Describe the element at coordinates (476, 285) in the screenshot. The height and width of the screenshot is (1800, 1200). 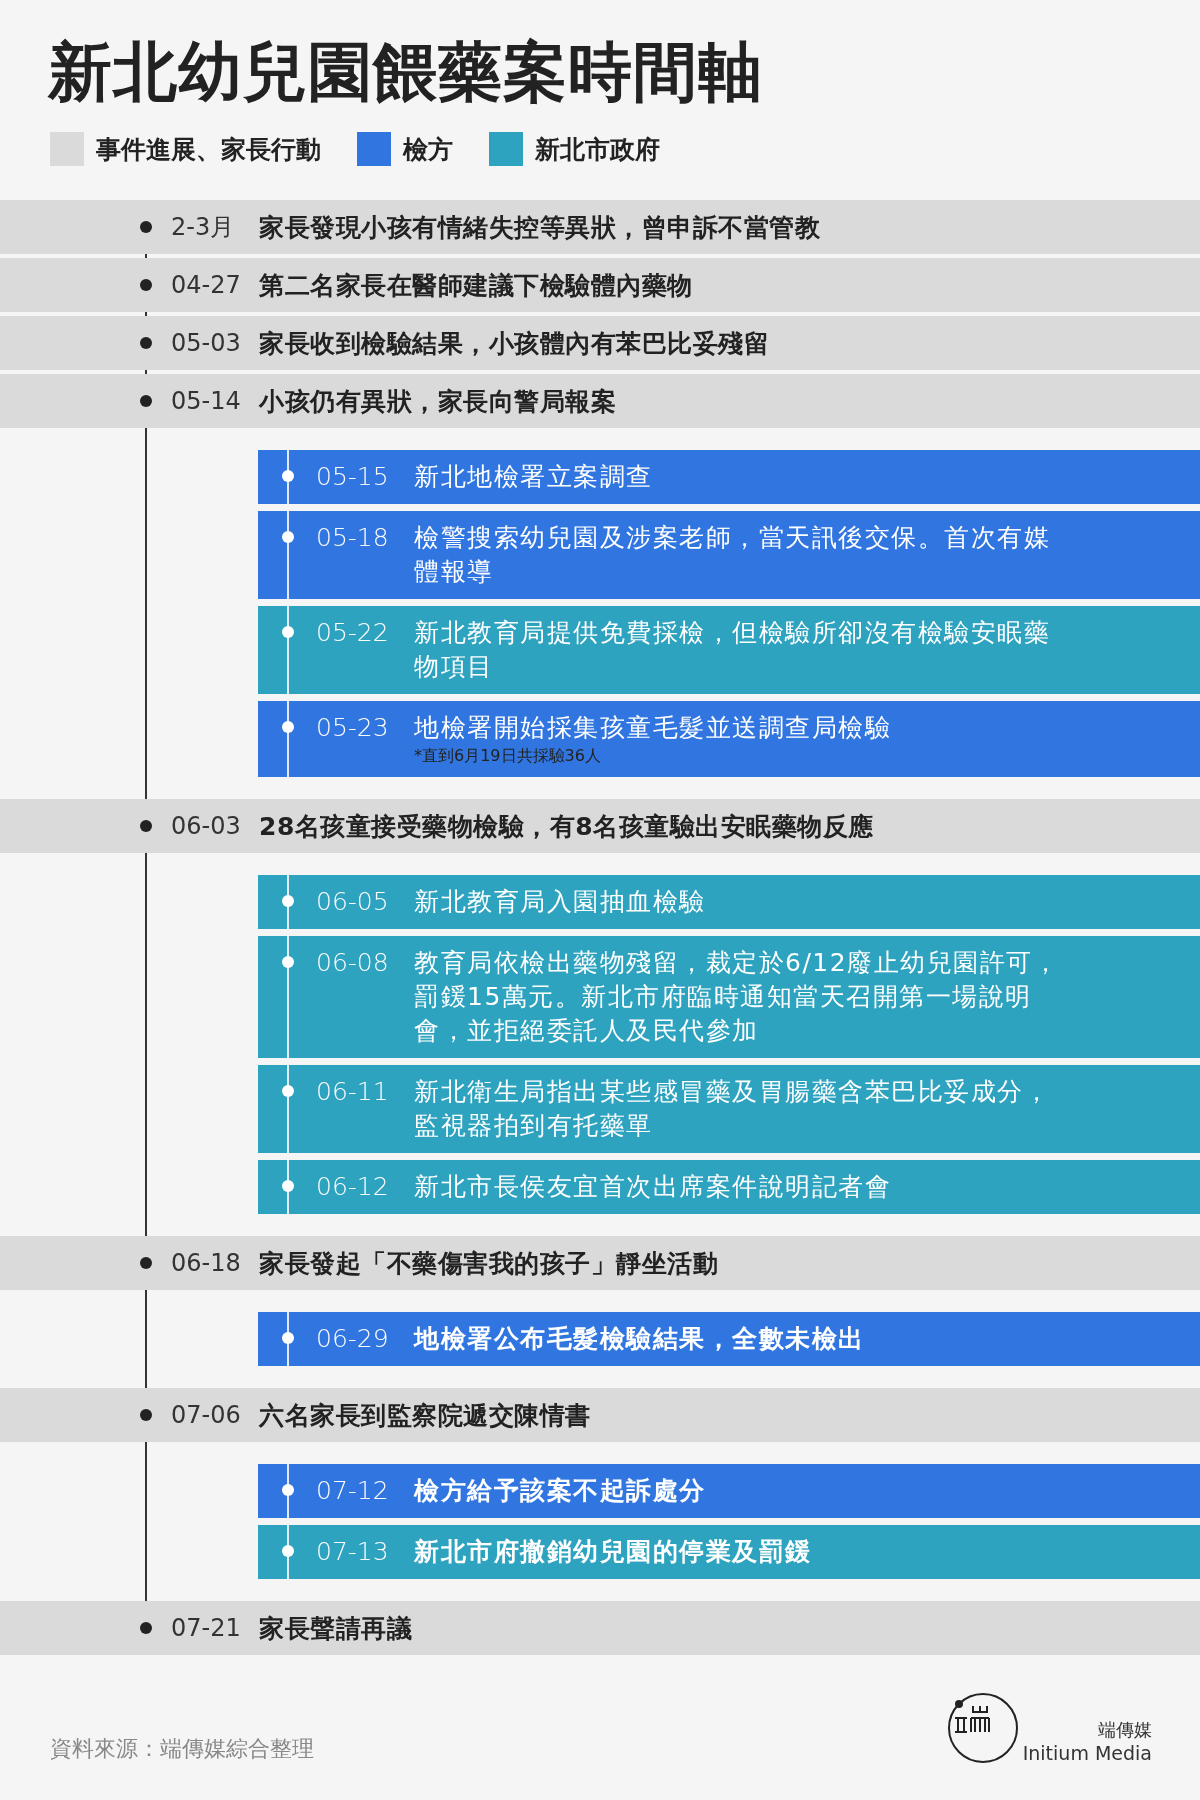
I see `event-text: 第二名家長在醫師建議下檢驗體內藥物` at that location.